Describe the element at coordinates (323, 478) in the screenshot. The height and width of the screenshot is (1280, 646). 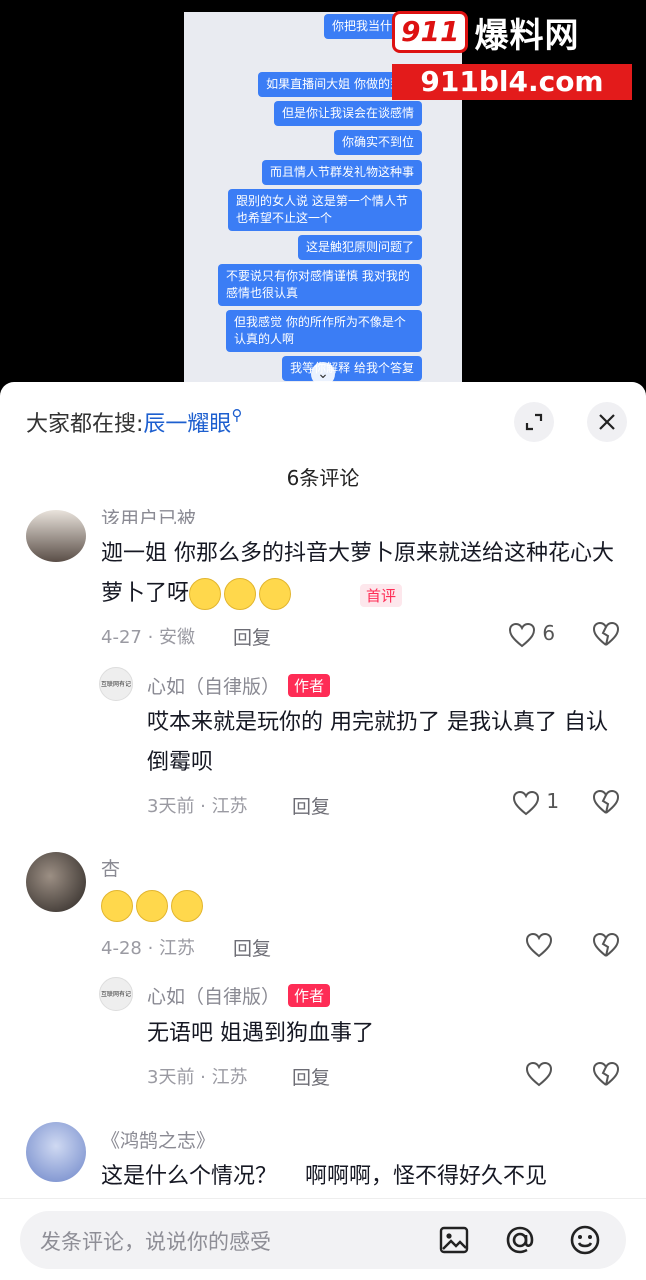
I see `comment-count: 6条评论` at that location.